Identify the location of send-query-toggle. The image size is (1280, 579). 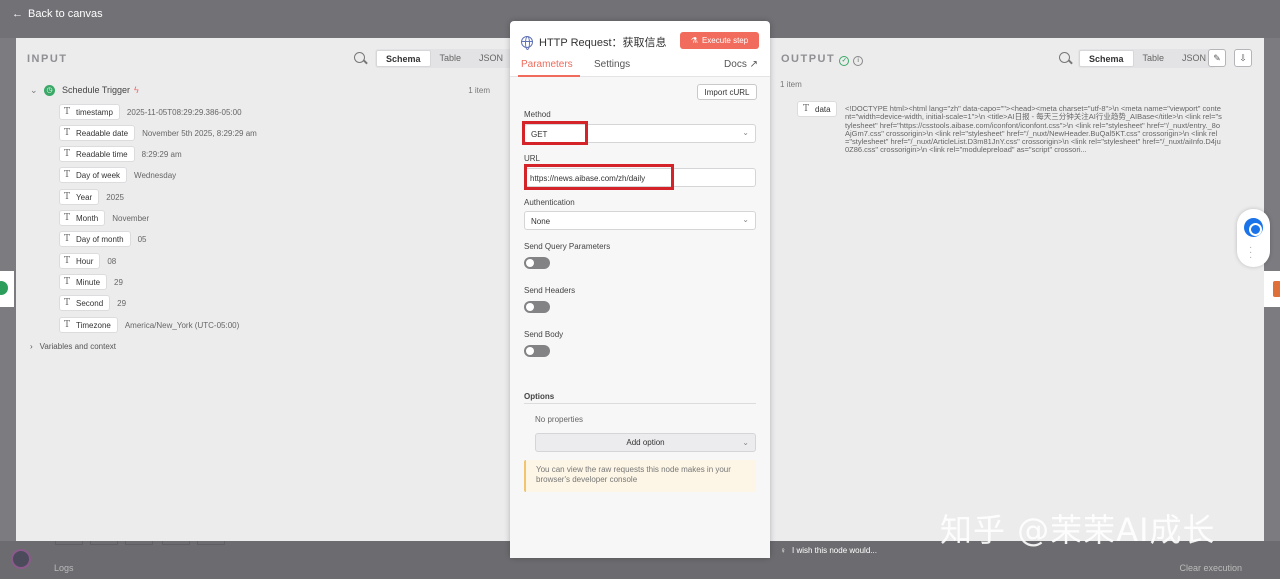
(537, 263).